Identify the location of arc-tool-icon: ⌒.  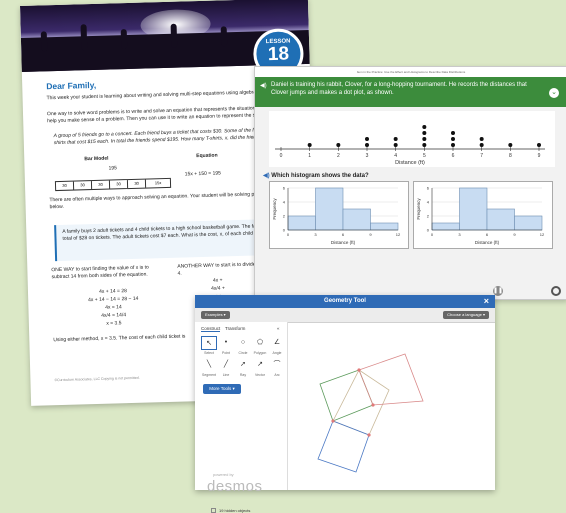
(277, 365).